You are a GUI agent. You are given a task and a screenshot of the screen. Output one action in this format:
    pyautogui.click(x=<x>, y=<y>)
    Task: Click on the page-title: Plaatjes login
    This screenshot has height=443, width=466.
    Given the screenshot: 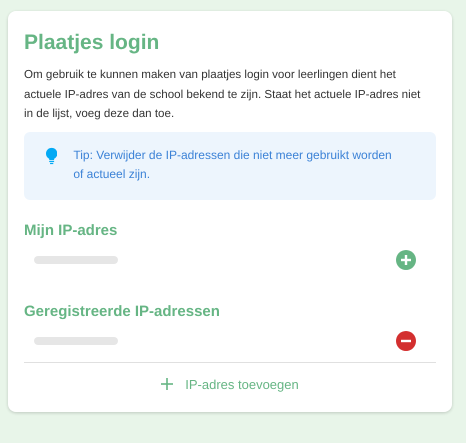 What is the action you would take?
    pyautogui.click(x=92, y=43)
    